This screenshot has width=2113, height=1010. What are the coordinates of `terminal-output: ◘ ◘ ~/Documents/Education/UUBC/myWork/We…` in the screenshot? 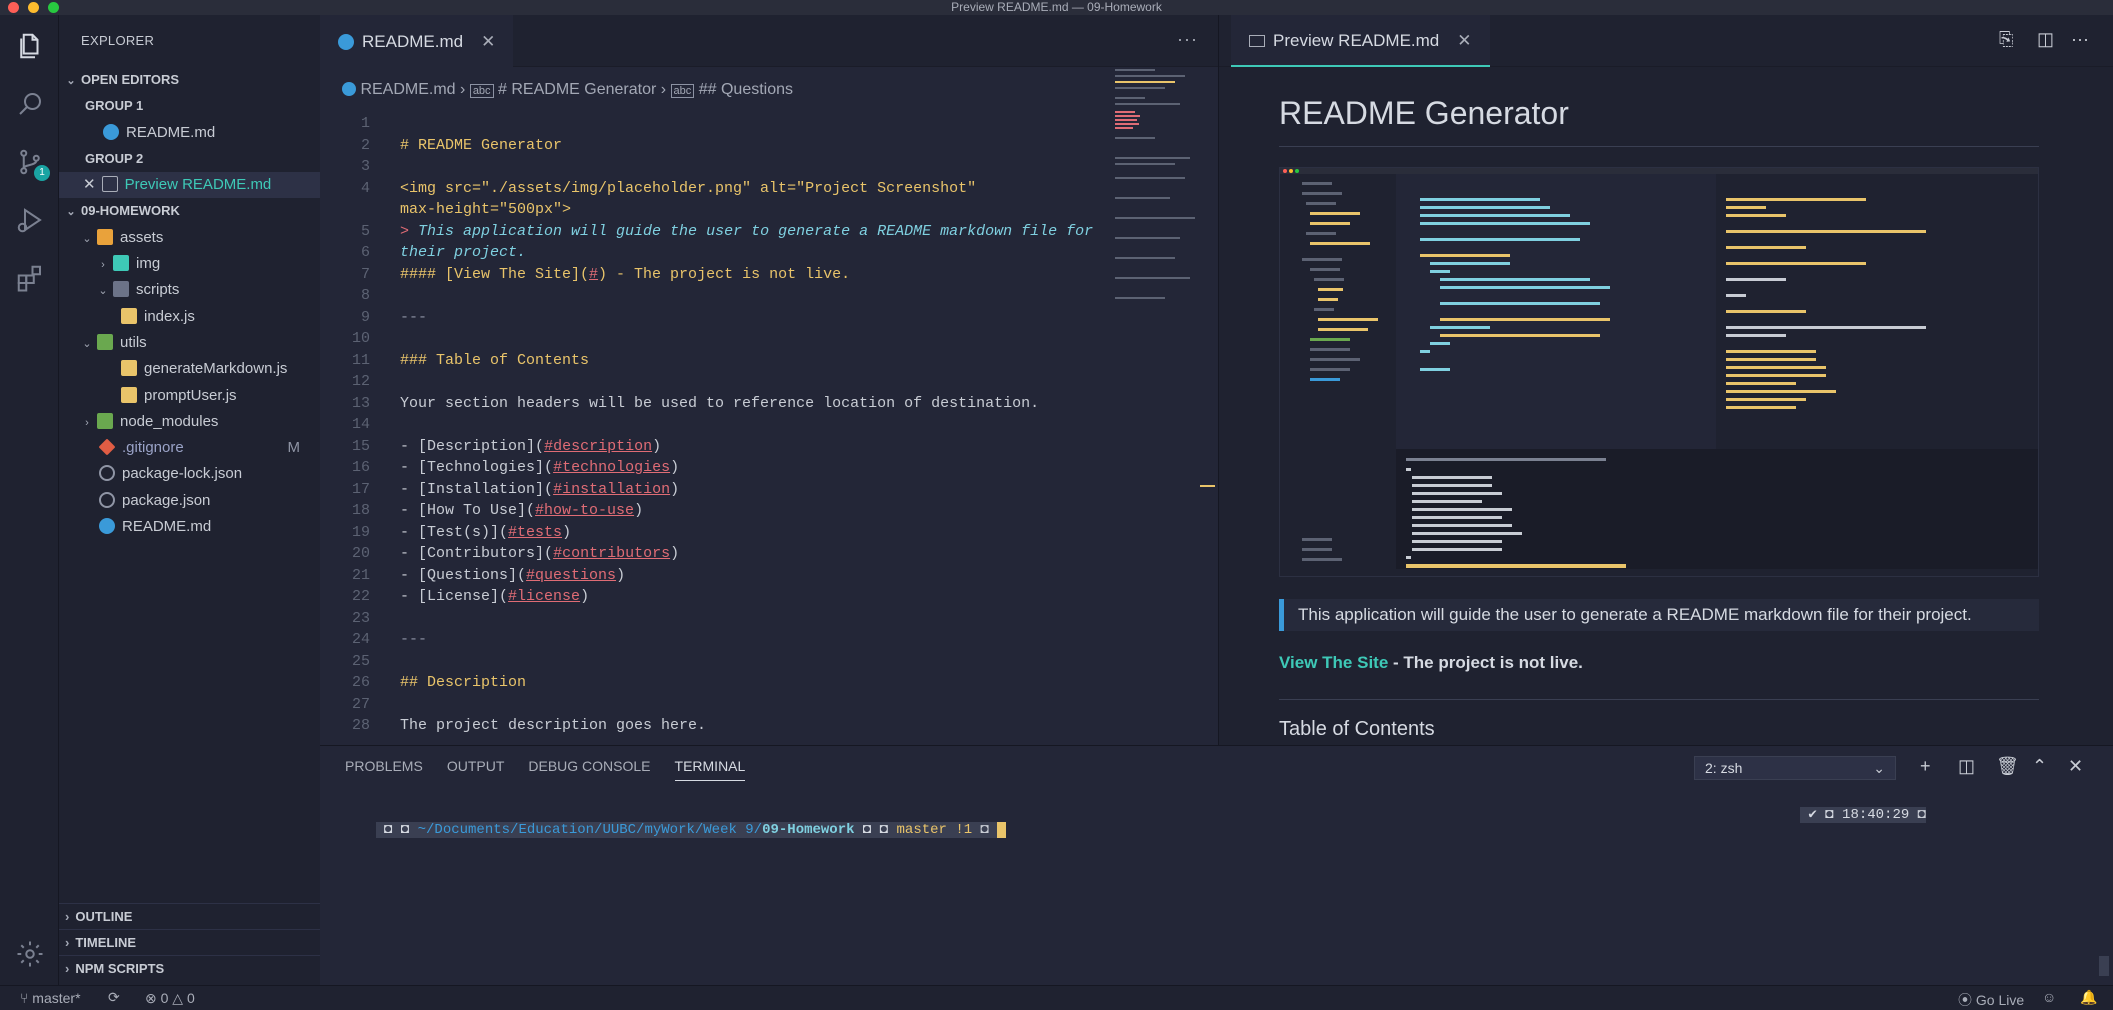 It's located at (674, 830).